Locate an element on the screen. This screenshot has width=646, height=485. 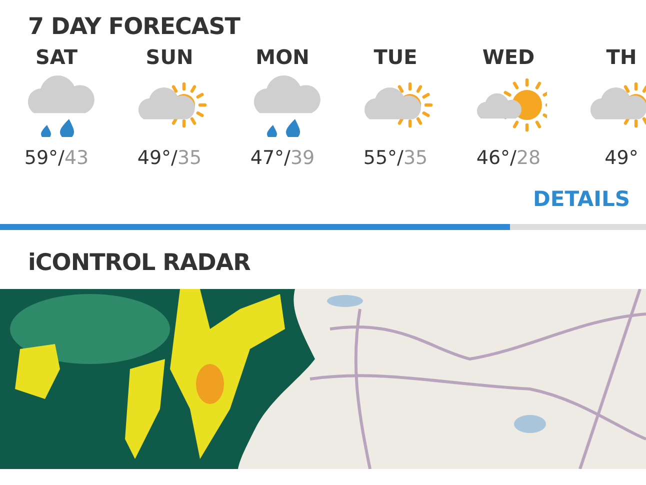
temperature: 46°/28 is located at coordinates (508, 158).